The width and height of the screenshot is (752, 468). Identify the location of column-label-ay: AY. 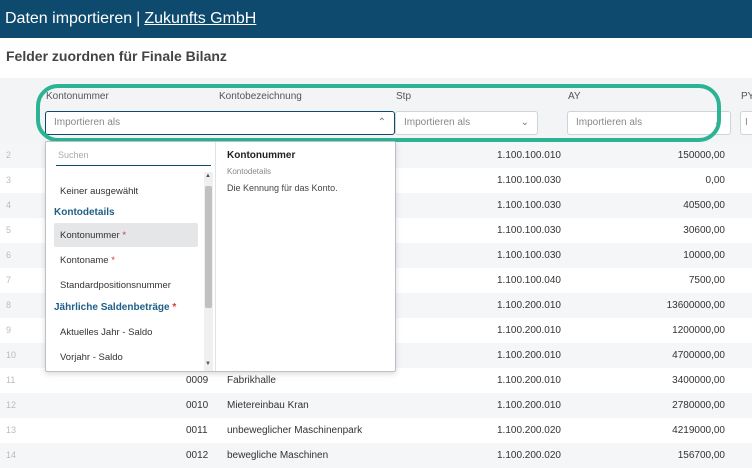
(574, 96).